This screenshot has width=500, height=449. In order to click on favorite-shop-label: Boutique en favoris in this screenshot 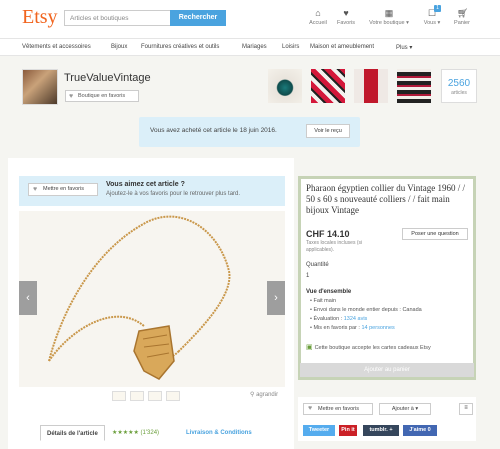, I will do `click(102, 96)`.